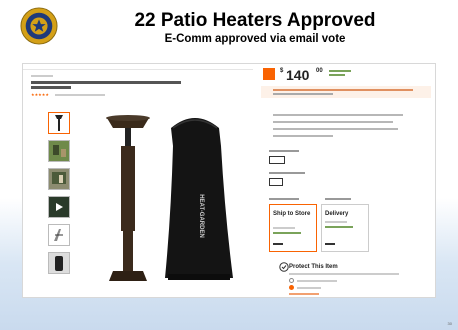 Image resolution: width=458 pixels, height=330 pixels. I want to click on shield-icon, so click(284, 267).